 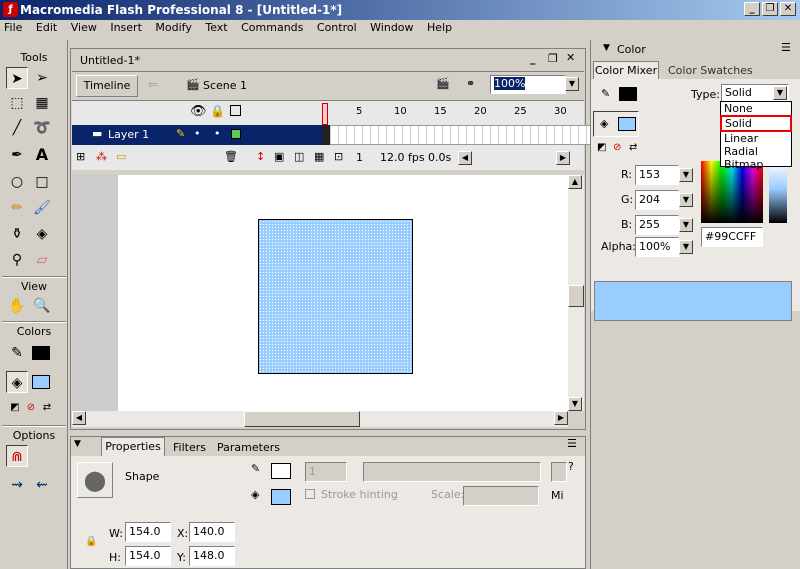 I want to click on playhead, so click(x=325, y=114).